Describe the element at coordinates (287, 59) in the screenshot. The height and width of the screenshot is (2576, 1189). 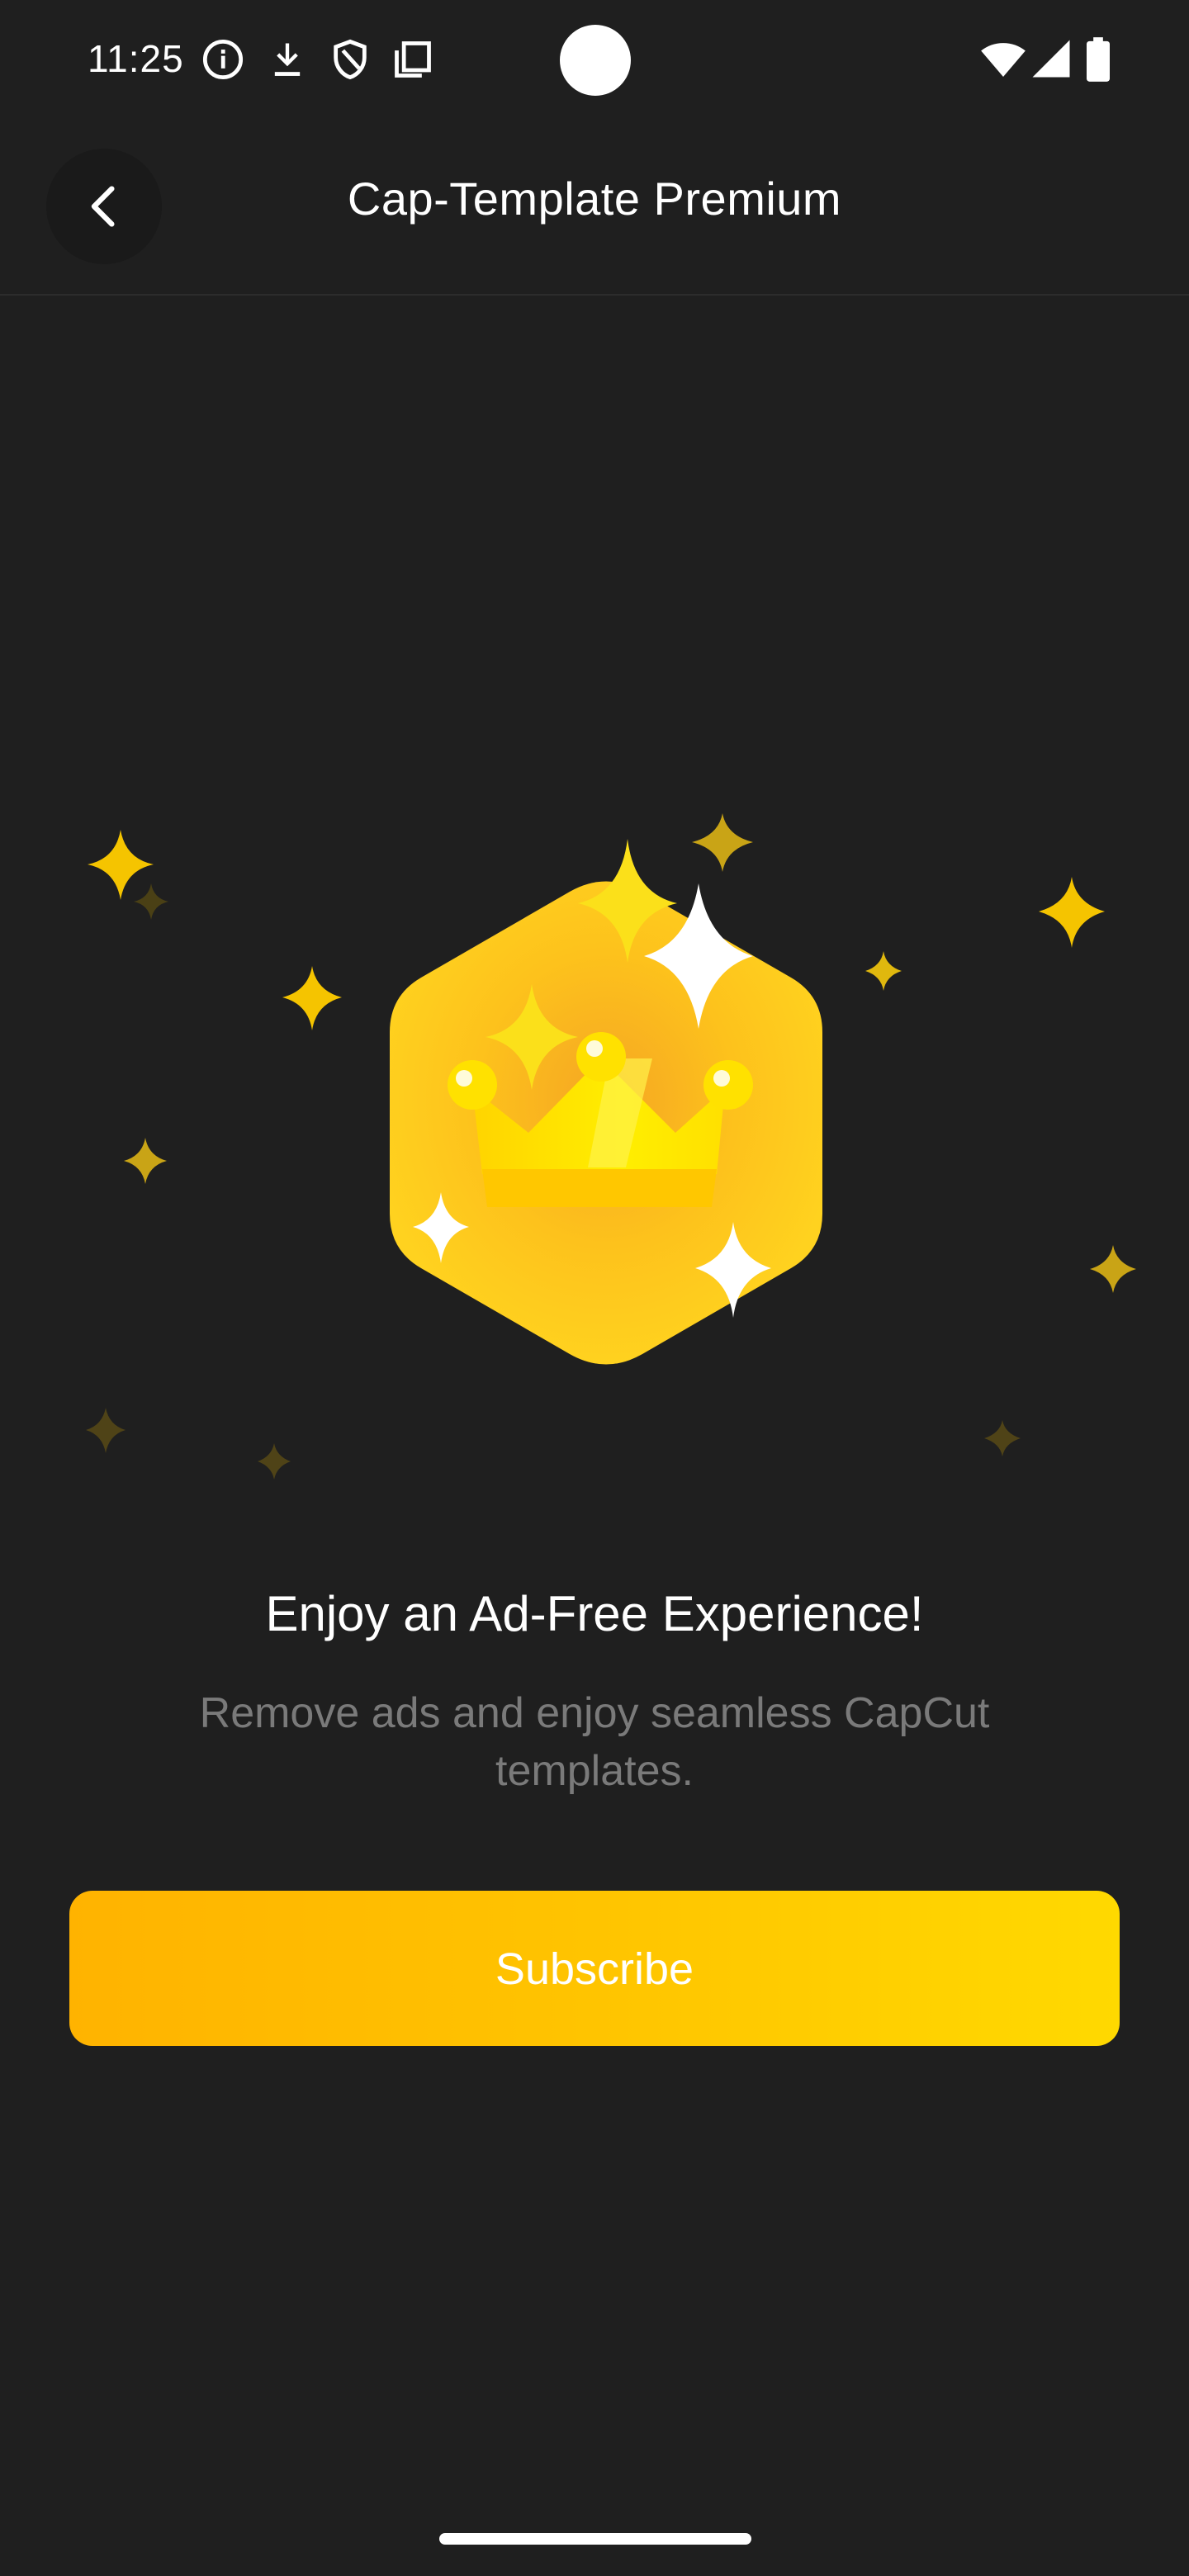
I see `download-icon` at that location.